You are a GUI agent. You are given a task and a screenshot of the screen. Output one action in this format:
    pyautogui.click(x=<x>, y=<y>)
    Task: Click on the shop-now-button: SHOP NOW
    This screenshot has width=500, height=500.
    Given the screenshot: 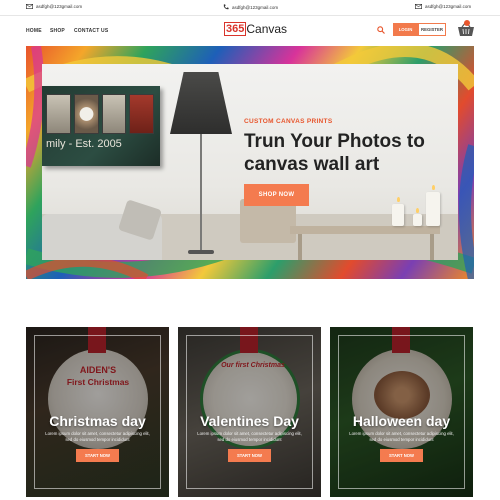 What is the action you would take?
    pyautogui.click(x=276, y=195)
    